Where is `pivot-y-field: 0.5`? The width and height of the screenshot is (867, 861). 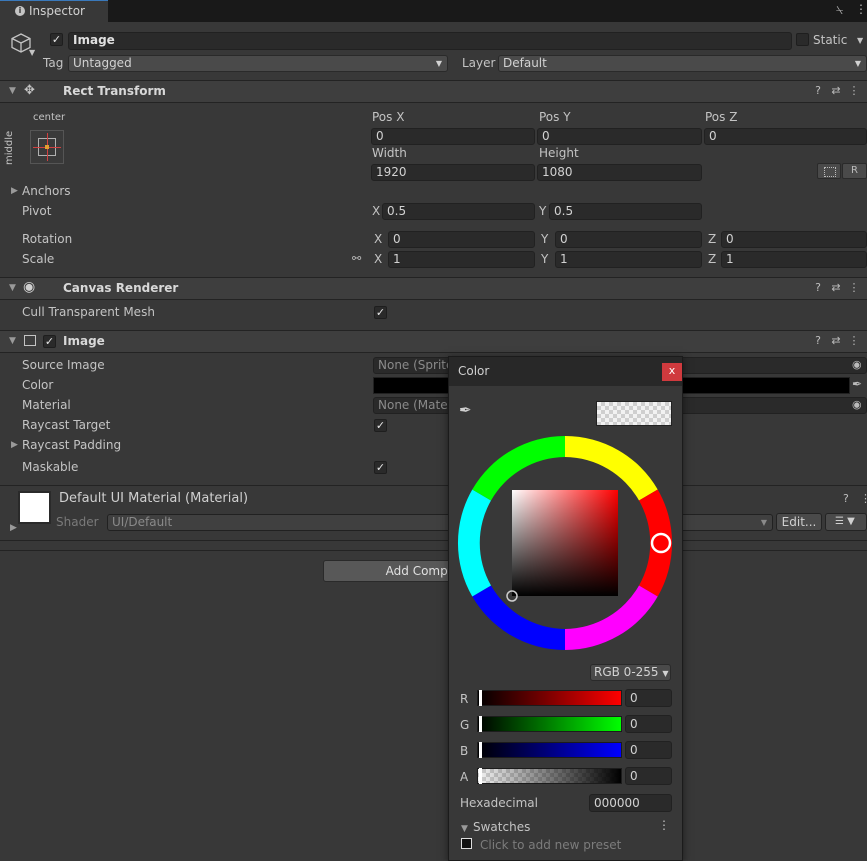 pivot-y-field: 0.5 is located at coordinates (625, 211).